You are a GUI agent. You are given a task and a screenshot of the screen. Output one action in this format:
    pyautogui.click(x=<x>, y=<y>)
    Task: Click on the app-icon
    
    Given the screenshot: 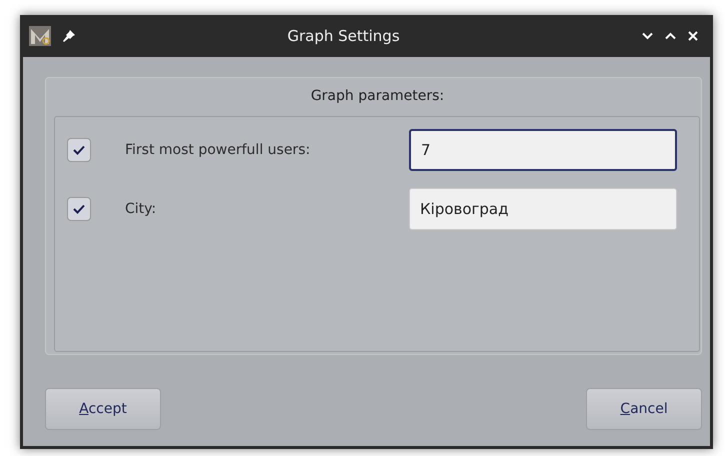 What is the action you would take?
    pyautogui.click(x=40, y=36)
    